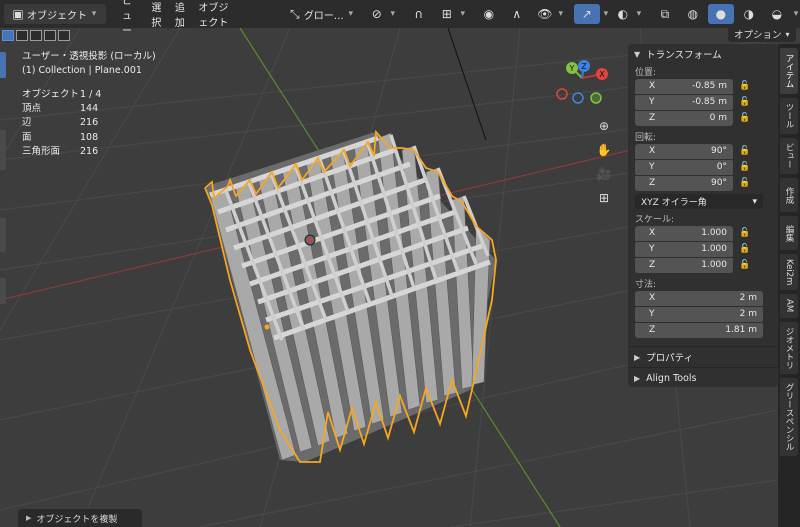 Image resolution: width=800 pixels, height=527 pixels. I want to click on menu-add: 追加, so click(181, 14).